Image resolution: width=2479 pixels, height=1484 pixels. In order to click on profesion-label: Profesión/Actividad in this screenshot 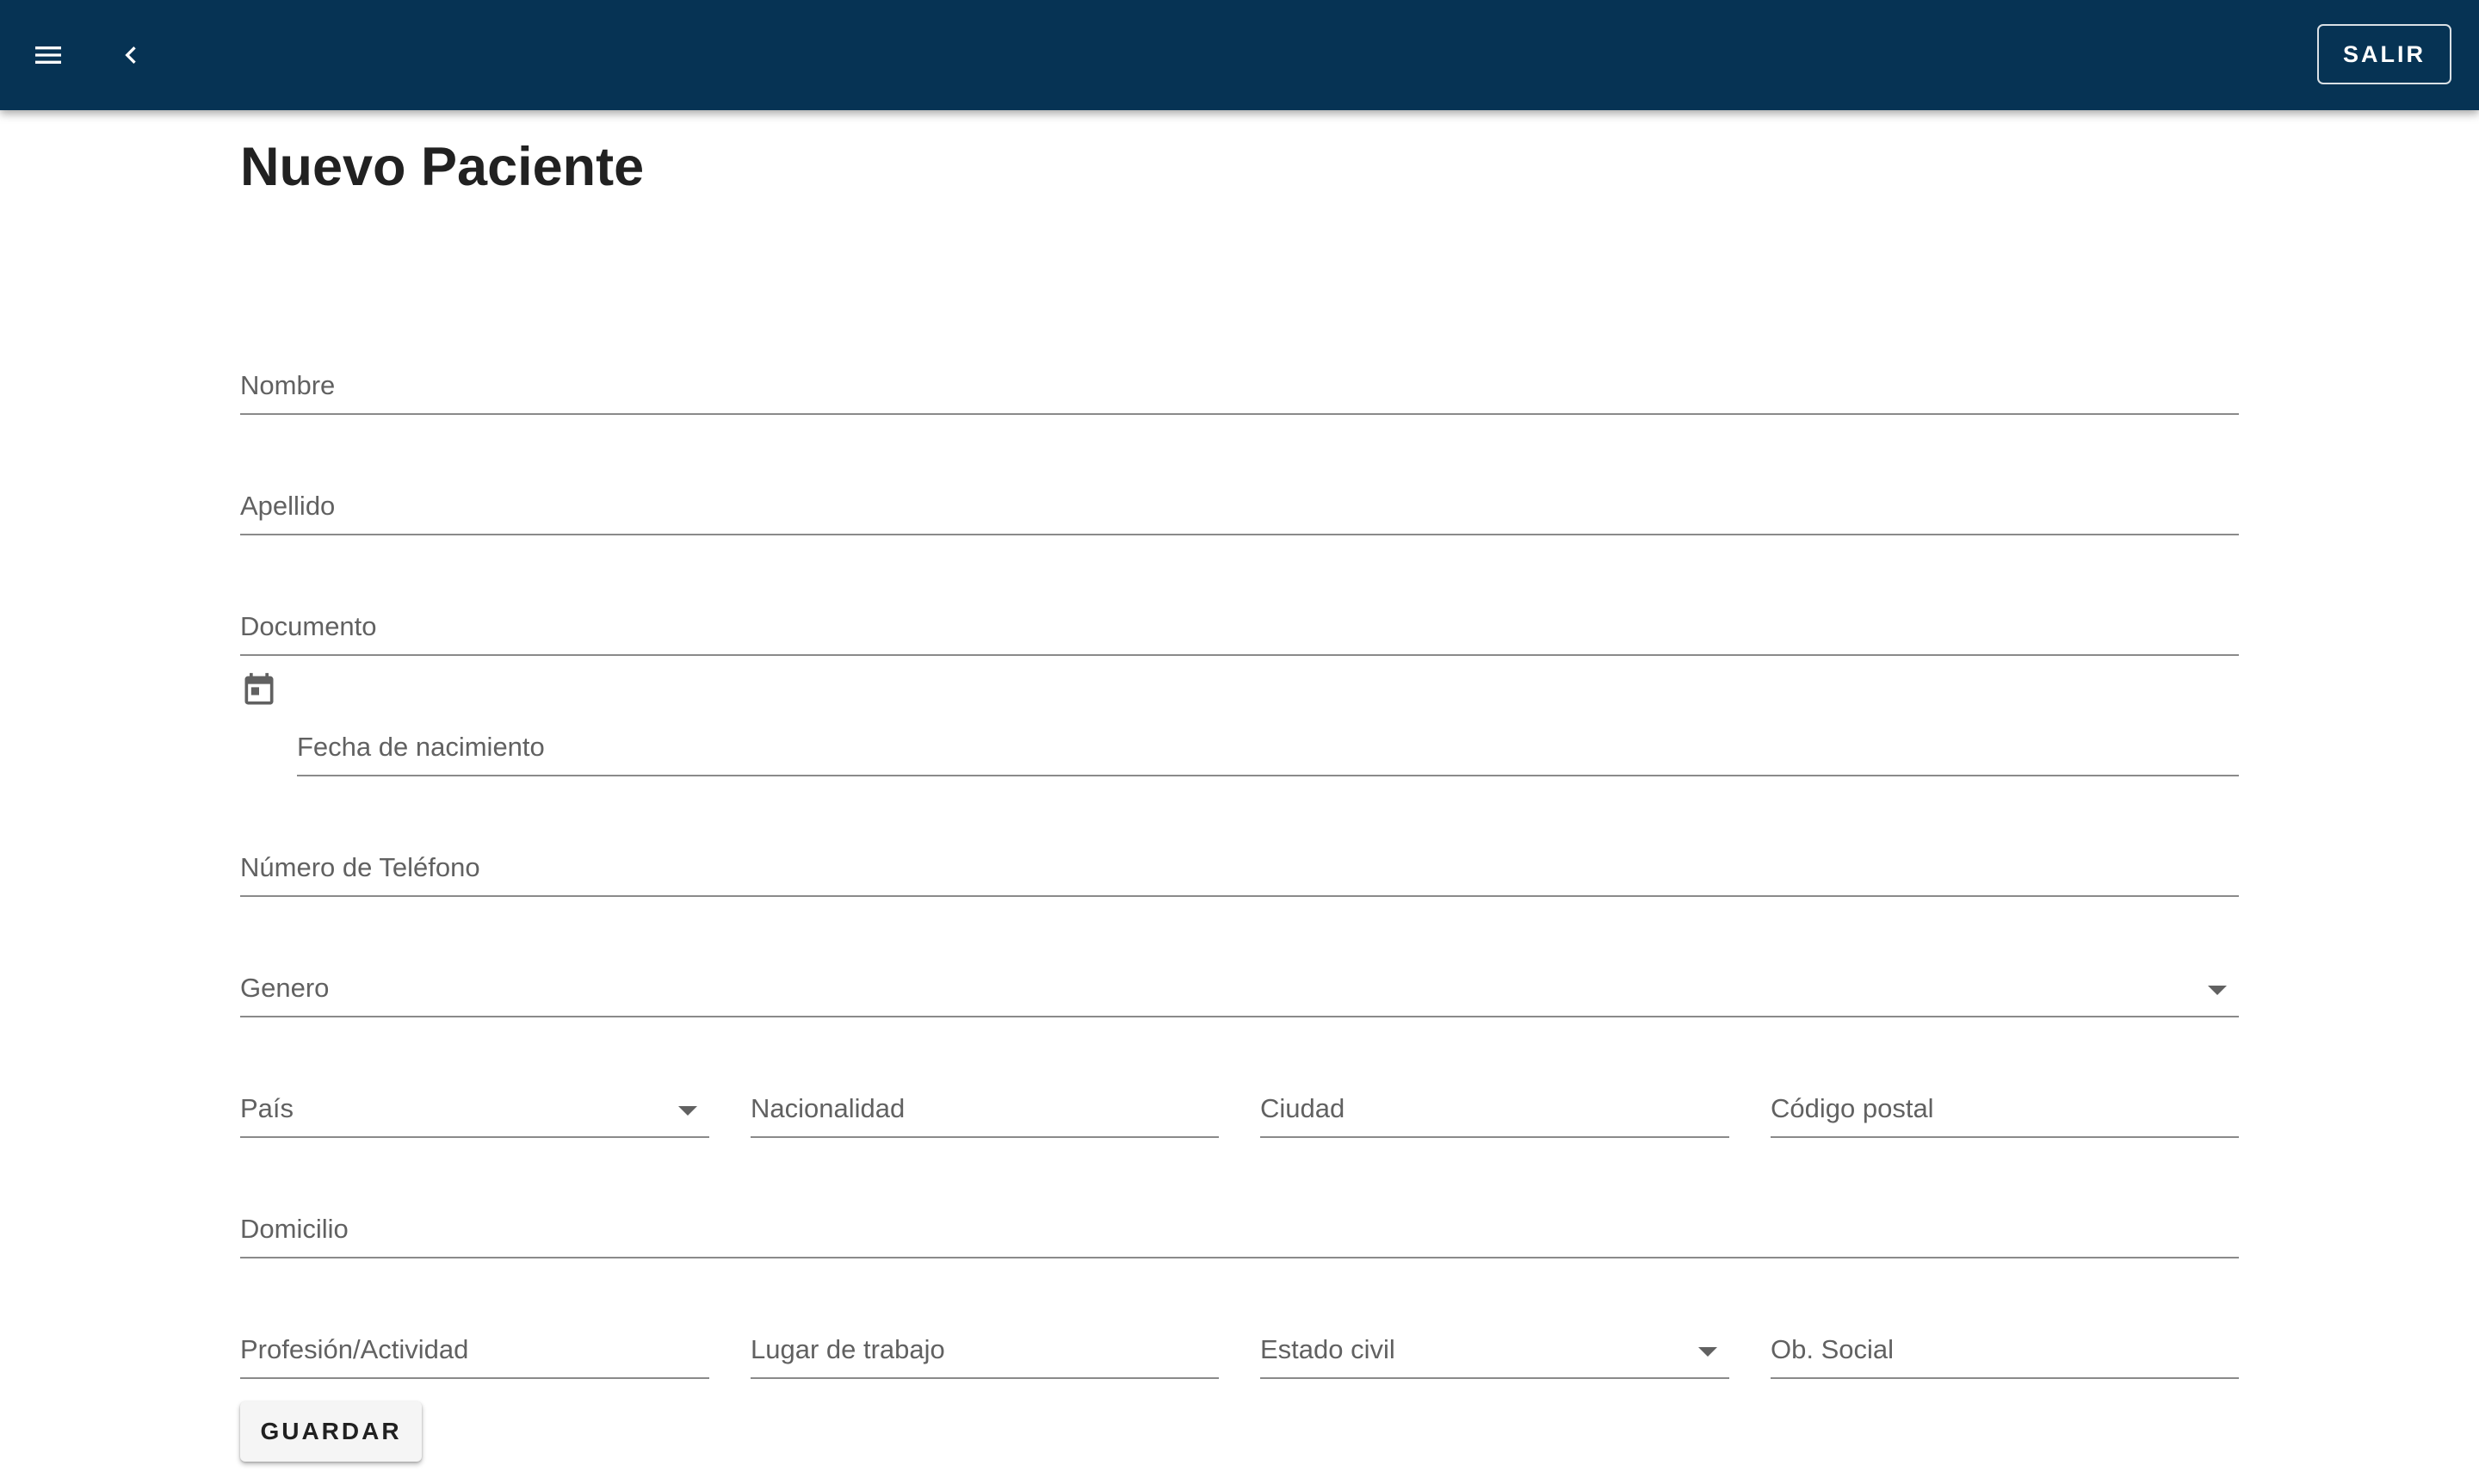, I will do `click(354, 1349)`.